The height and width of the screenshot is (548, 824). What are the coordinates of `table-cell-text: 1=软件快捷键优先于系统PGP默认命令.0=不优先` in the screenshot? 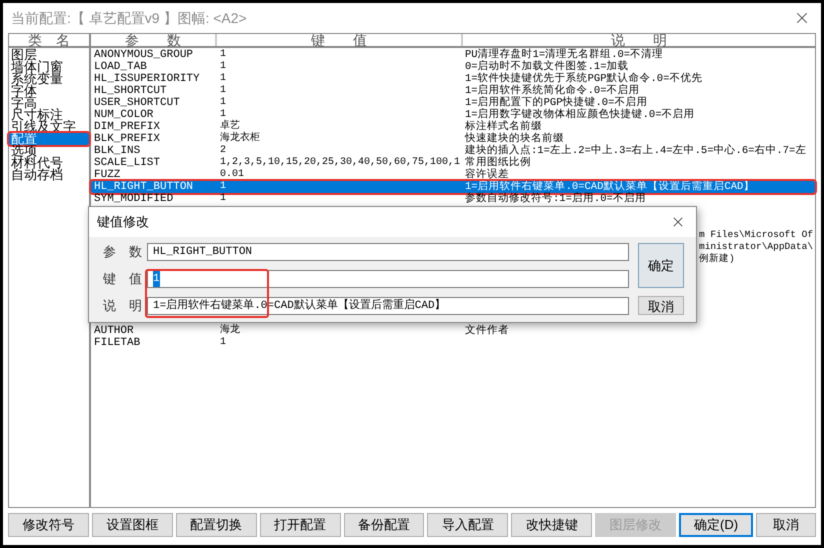 It's located at (583, 79).